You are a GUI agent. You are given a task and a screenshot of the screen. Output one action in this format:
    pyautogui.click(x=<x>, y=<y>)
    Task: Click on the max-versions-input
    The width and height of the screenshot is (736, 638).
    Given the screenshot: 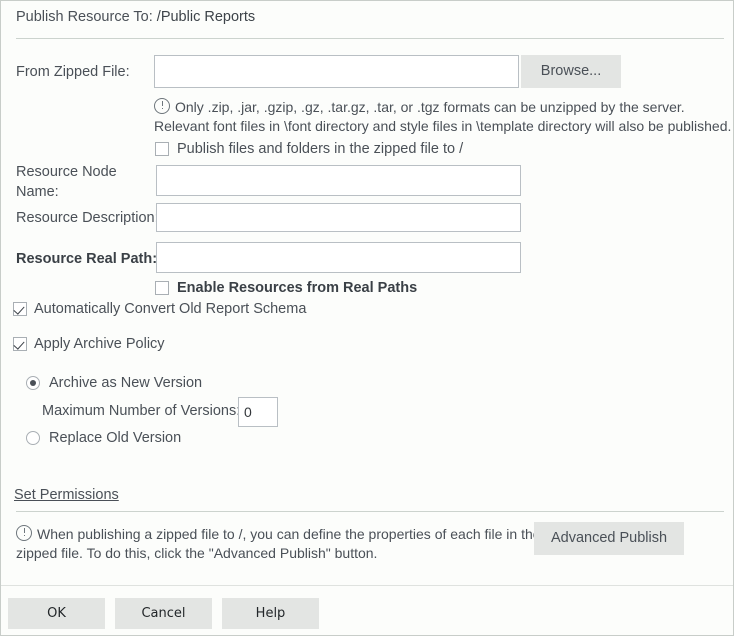 What is the action you would take?
    pyautogui.click(x=258, y=412)
    